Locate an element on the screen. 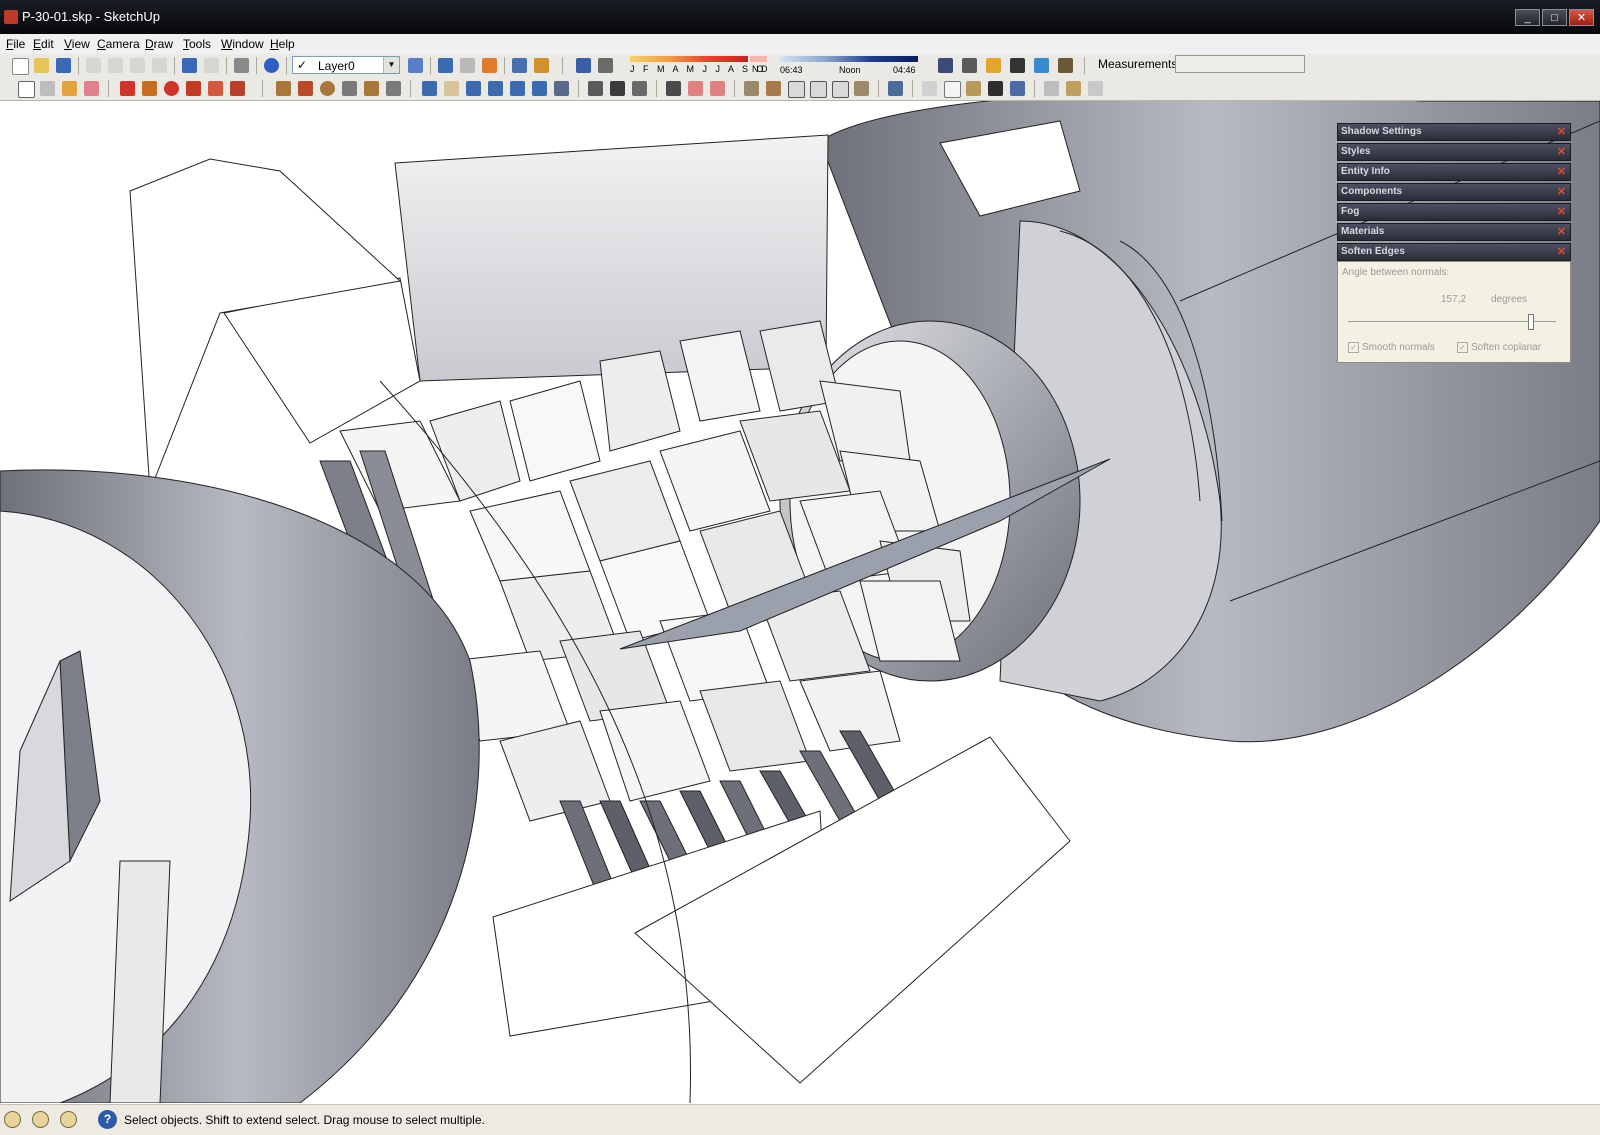 The height and width of the screenshot is (1135, 1600). select-arrow-icon is located at coordinates (26, 89).